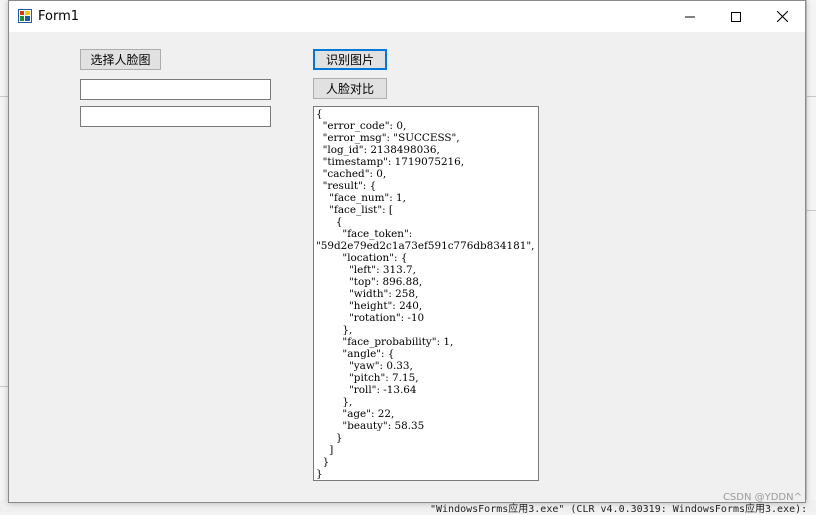  What do you see at coordinates (762, 497) in the screenshot?
I see `watermark: CSDN @YDDN^` at bounding box center [762, 497].